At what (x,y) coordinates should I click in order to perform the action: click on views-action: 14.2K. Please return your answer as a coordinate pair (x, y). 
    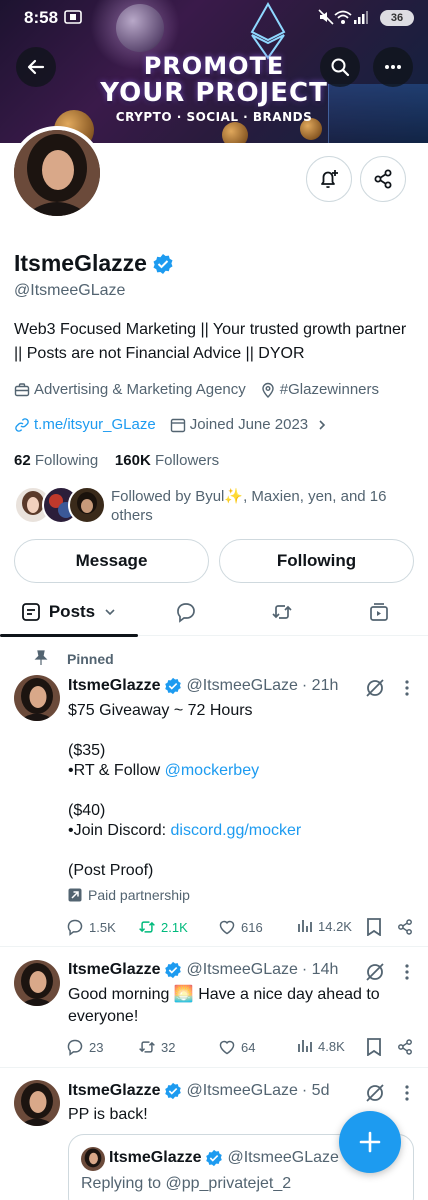
    Looking at the image, I should click on (324, 926).